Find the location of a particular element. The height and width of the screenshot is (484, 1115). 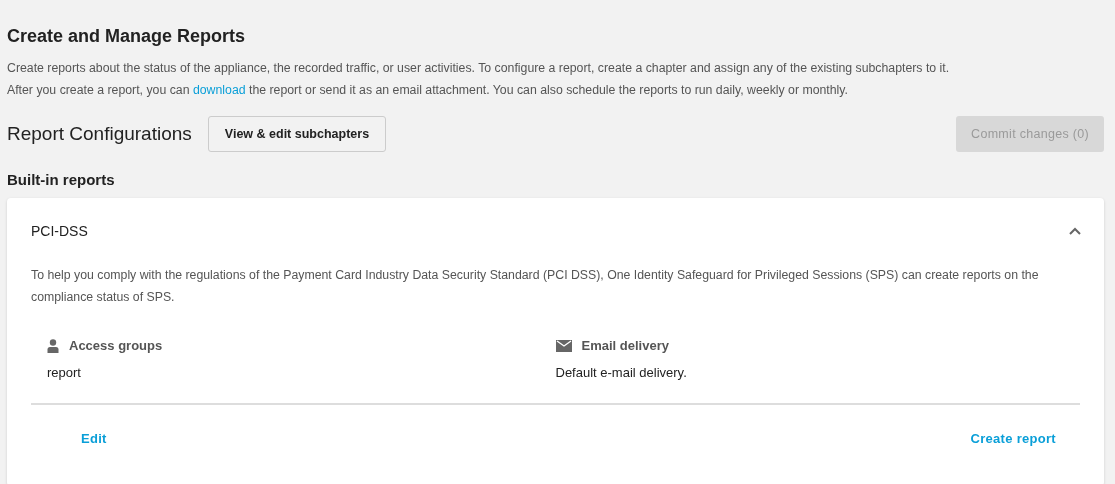

subchapters-button: View & edit subchapters is located at coordinates (297, 134).